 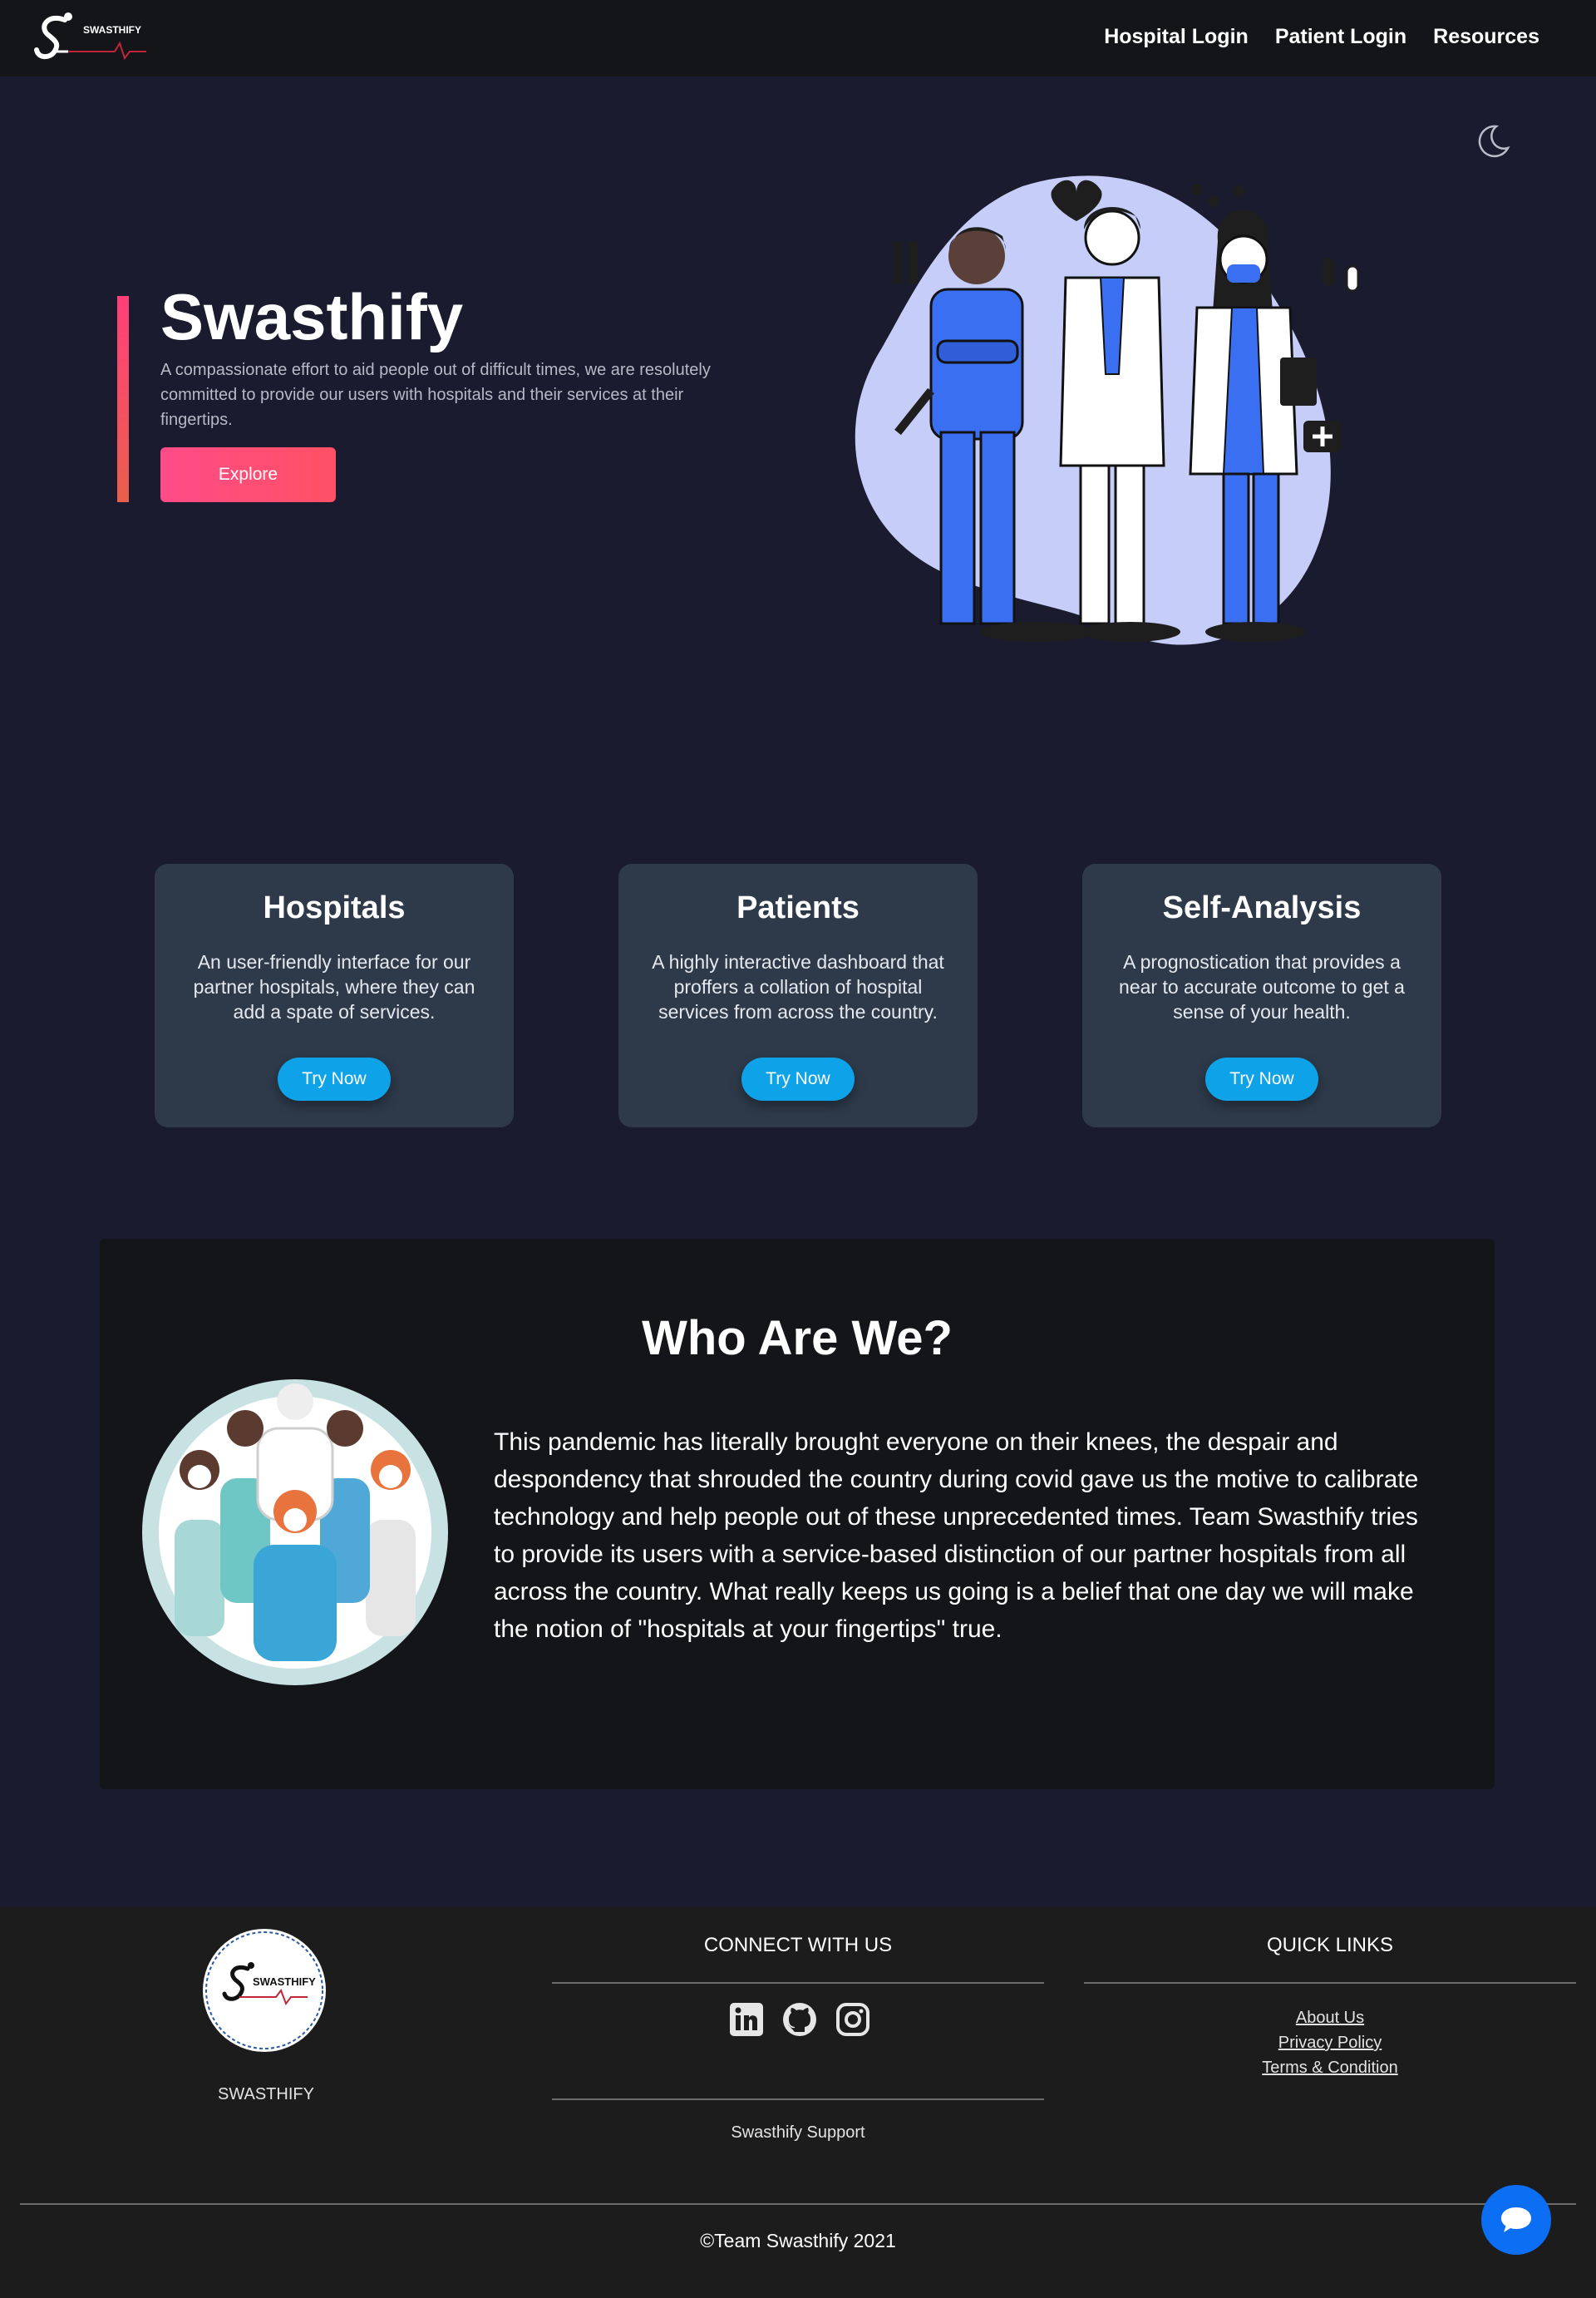 I want to click on chat-button, so click(x=1516, y=2220).